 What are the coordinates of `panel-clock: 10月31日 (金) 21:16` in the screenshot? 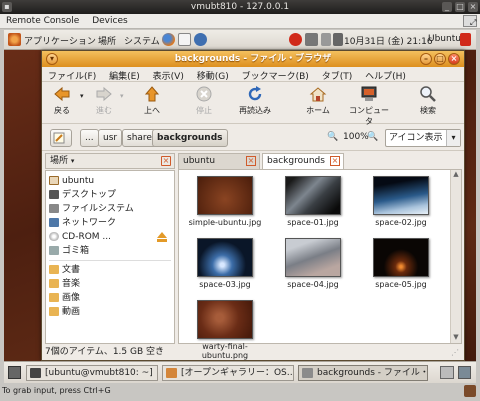 It's located at (388, 40).